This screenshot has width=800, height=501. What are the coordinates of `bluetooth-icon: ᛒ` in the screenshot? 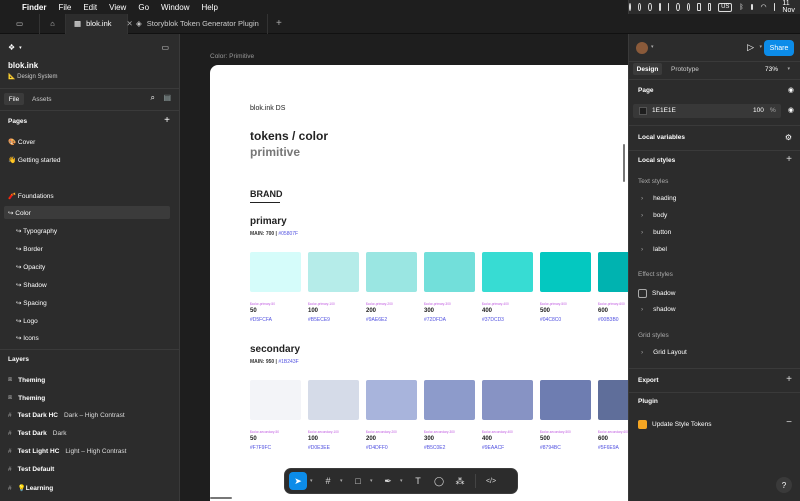 It's located at (741, 7).